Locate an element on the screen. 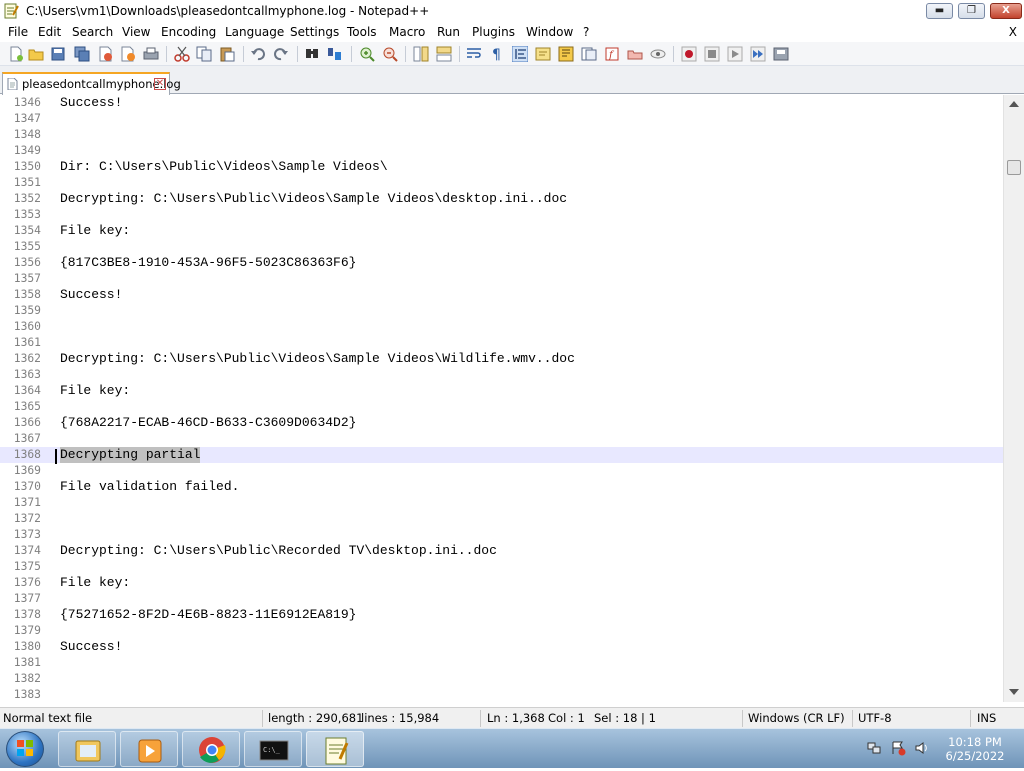 Image resolution: width=1024 pixels, height=771 pixels. menu-plugins: Plugins is located at coordinates (493, 32).